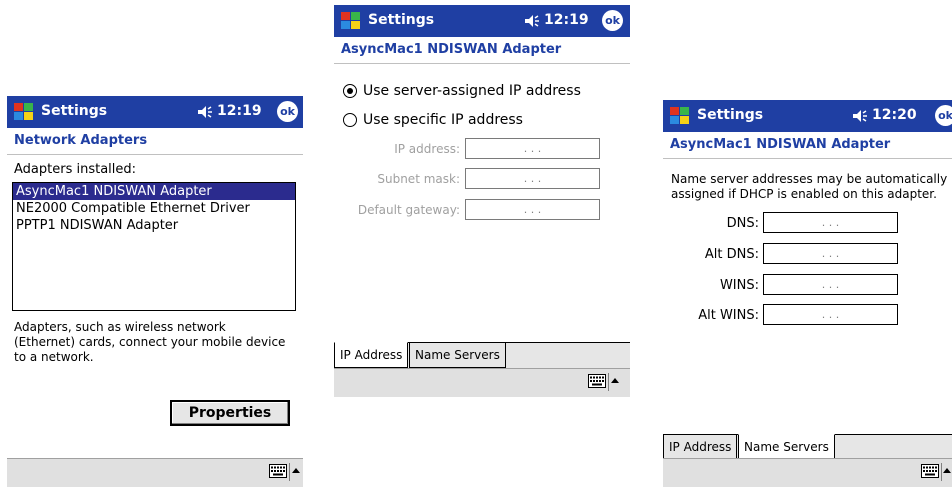  I want to click on radio-specific-ip: Use specific IP address, so click(433, 120).